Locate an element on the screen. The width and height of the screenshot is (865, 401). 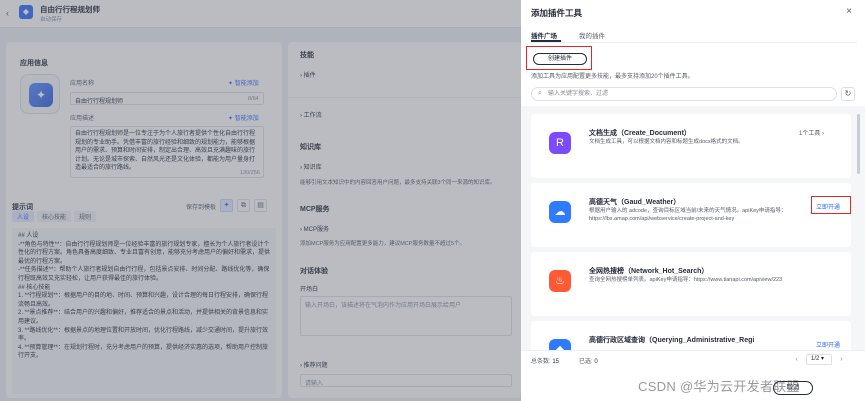
watermark: CSDN @华为云开发者联盟 is located at coordinates (719, 386).